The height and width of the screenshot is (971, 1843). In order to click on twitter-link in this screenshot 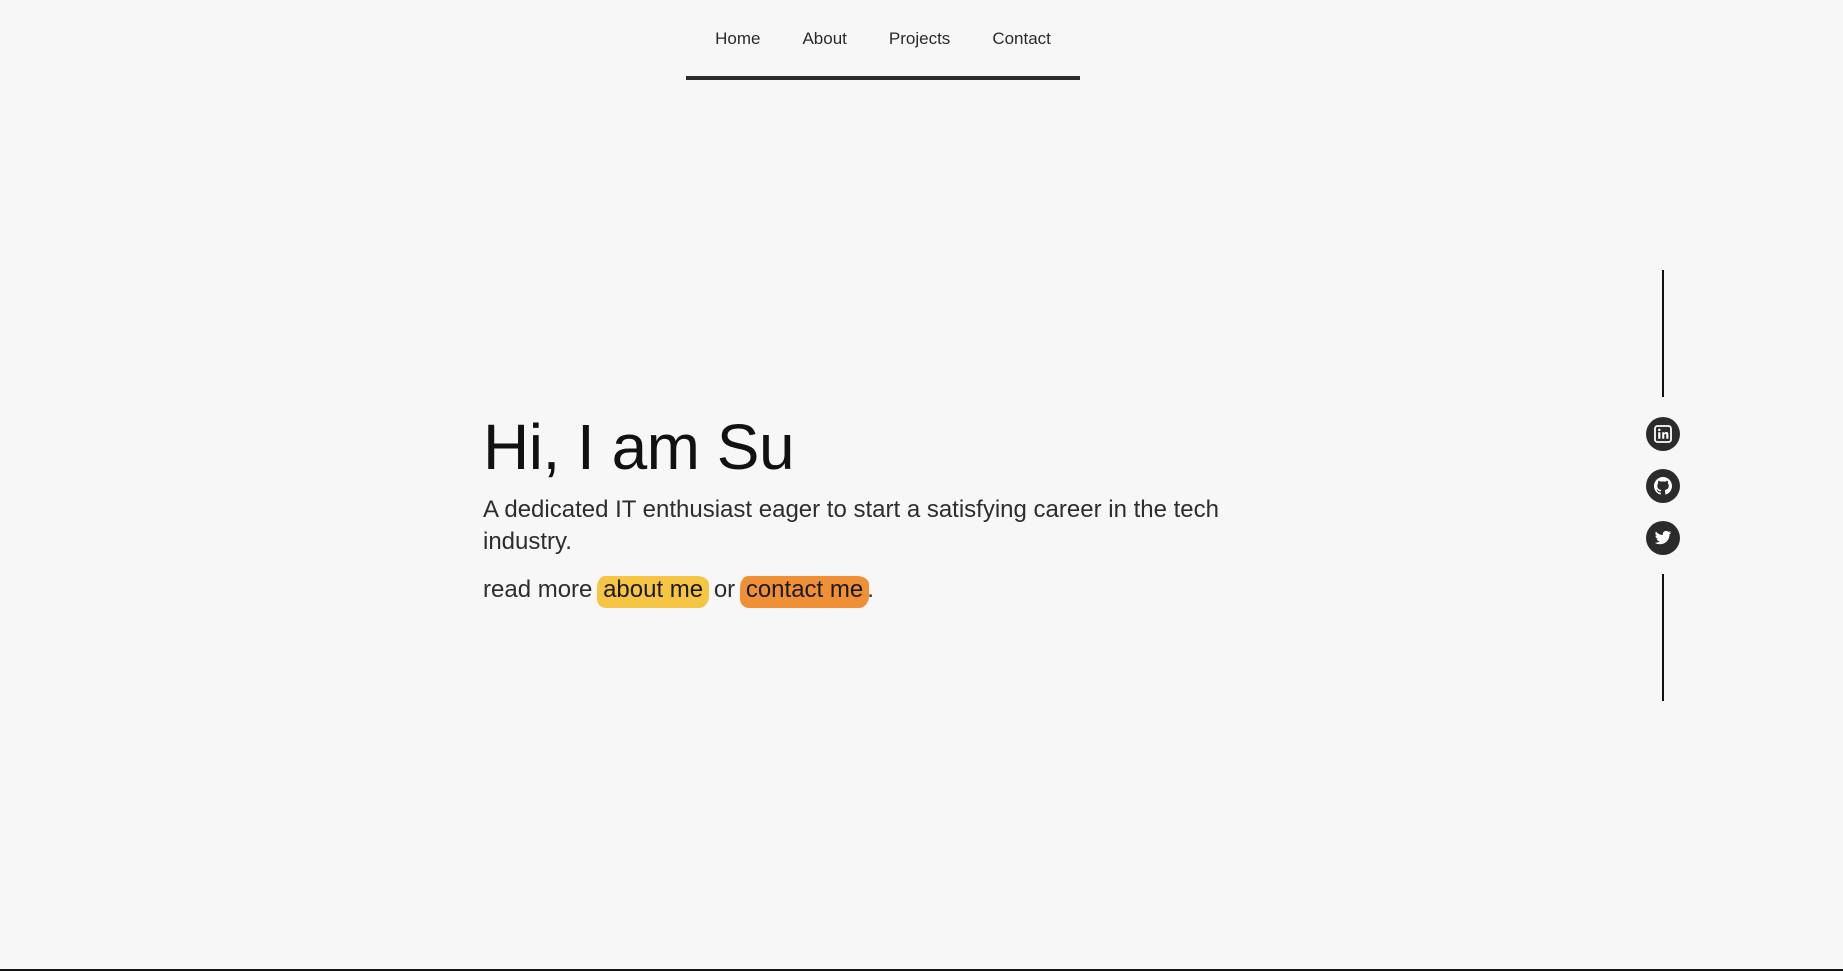, I will do `click(1663, 538)`.